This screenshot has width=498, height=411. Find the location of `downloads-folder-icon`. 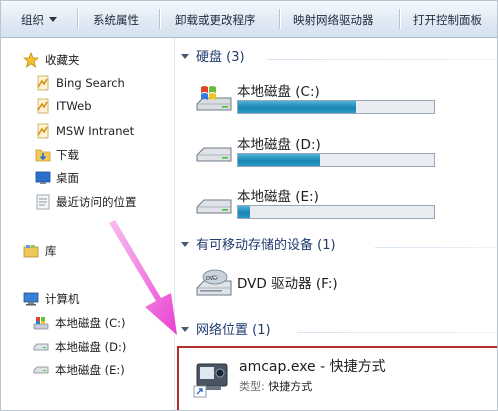

downloads-folder-icon is located at coordinates (43, 155).